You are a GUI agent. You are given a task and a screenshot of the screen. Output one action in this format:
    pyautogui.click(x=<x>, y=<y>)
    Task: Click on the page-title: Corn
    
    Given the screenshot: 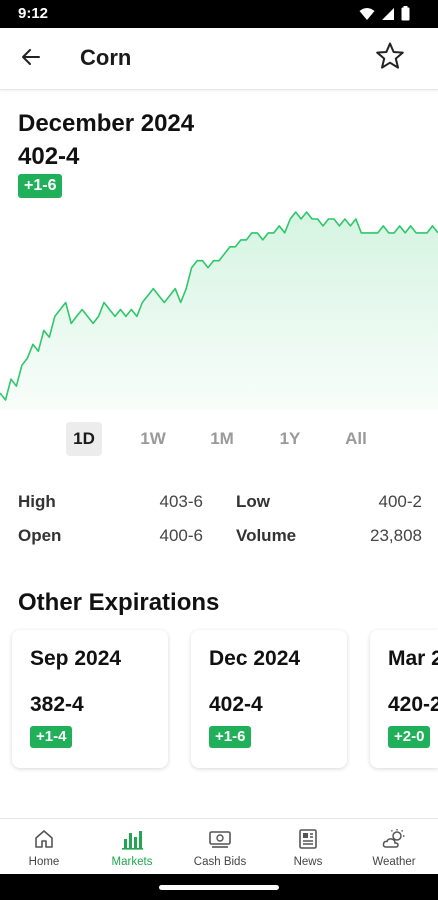 What is the action you would take?
    pyautogui.click(x=106, y=57)
    